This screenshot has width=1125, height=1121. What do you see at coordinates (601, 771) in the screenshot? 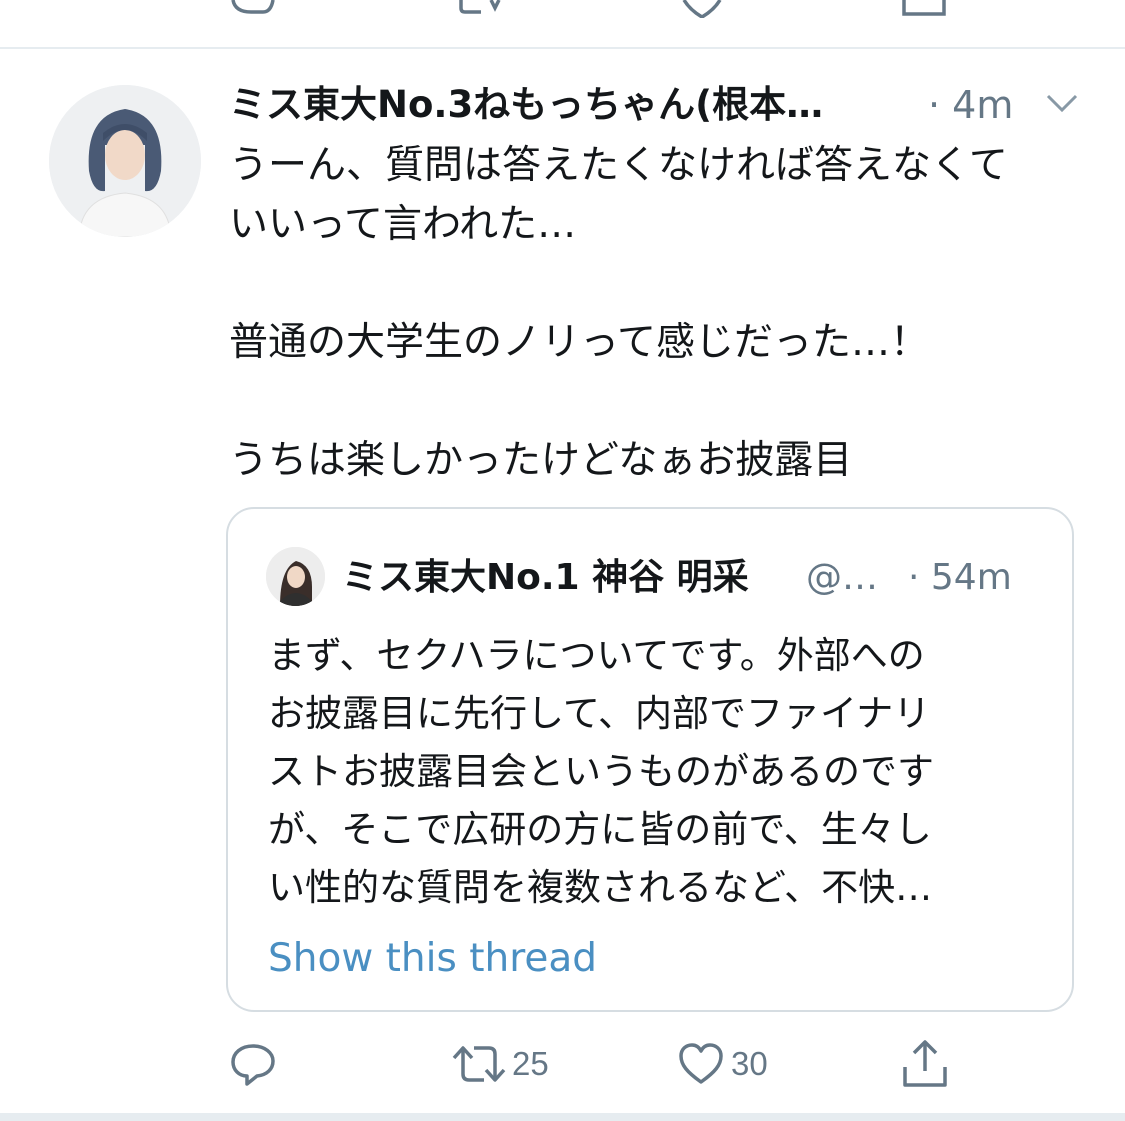
I see `quoted-line: ストお披露目会というものがあるのです` at bounding box center [601, 771].